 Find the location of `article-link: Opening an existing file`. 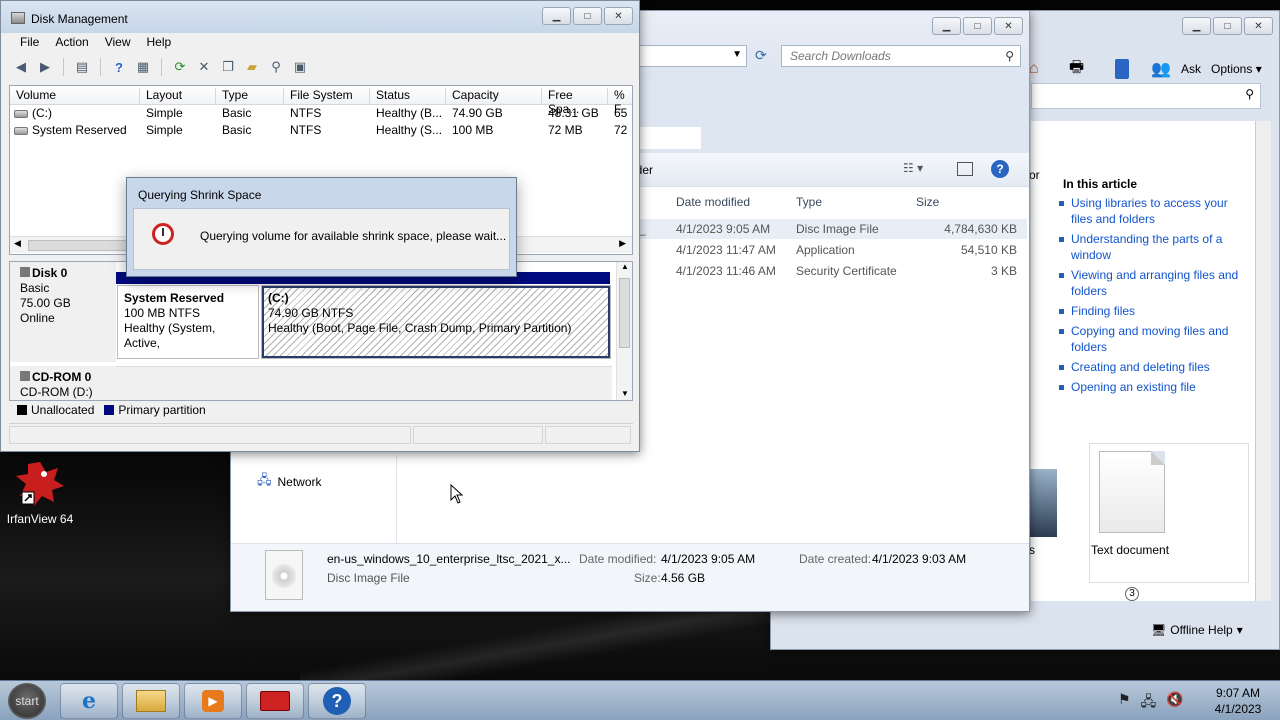

article-link: Opening an existing file is located at coordinates (1152, 387).